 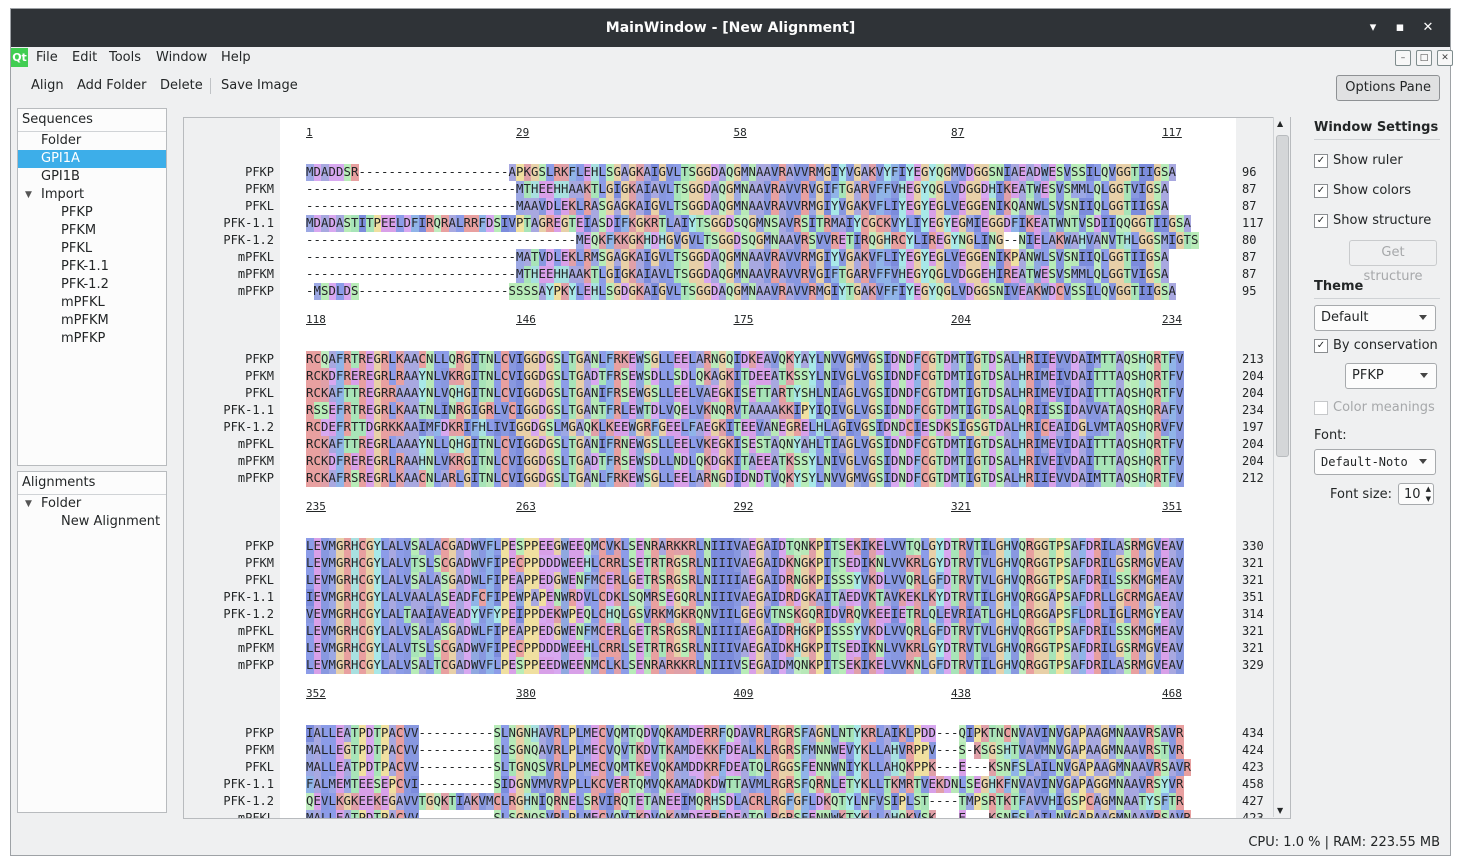 What do you see at coordinates (92, 303) in the screenshot?
I see `tree-item-mpfkl: mPFKL` at bounding box center [92, 303].